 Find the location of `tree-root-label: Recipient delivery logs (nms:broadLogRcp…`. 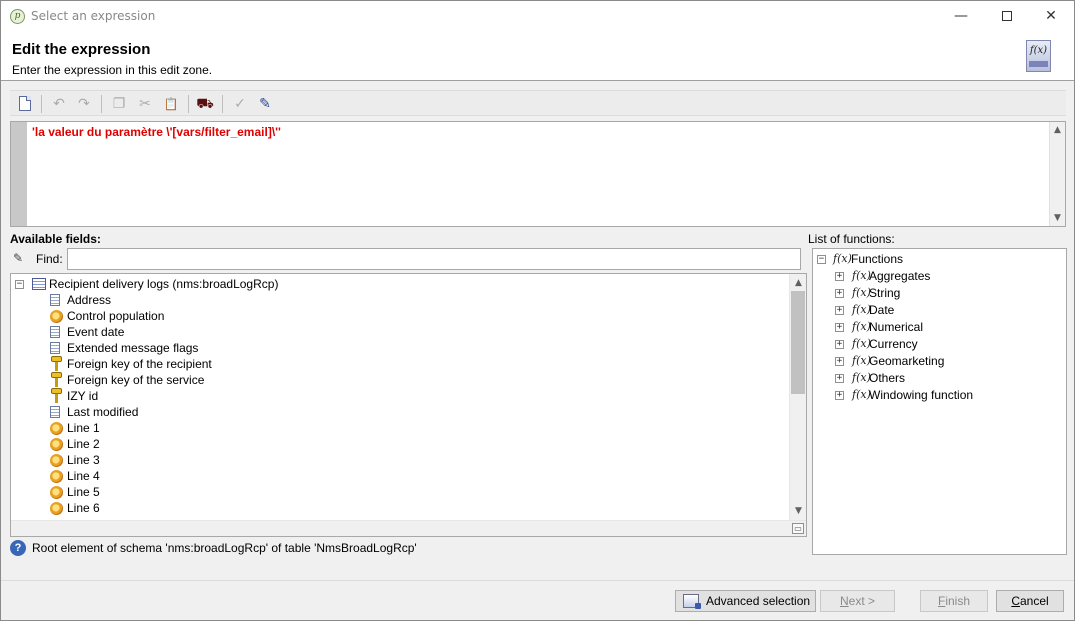

tree-root-label: Recipient delivery logs (nms:broadLogRcp… is located at coordinates (164, 284).